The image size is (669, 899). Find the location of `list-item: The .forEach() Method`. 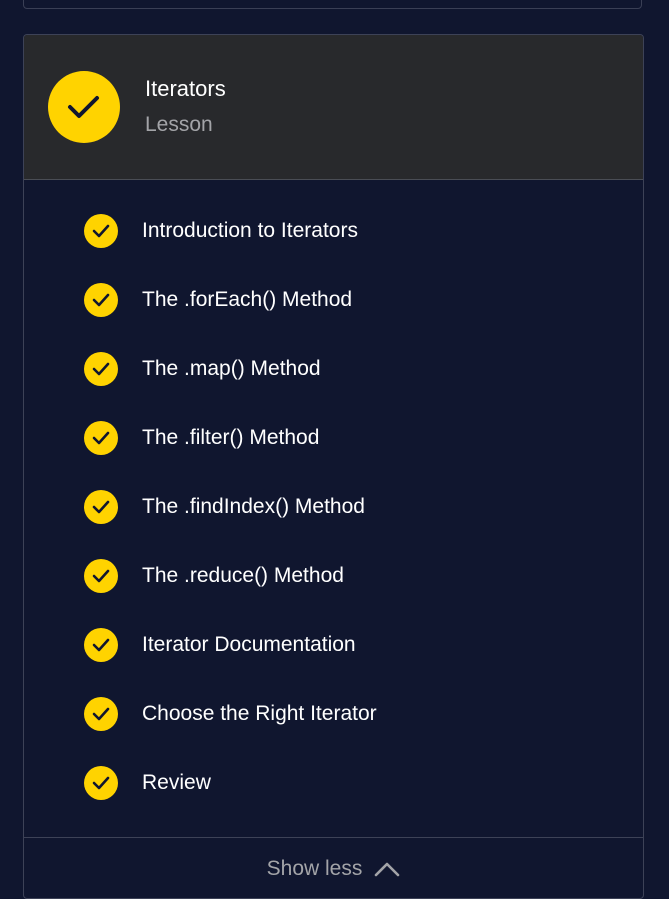

list-item: The .forEach() Method is located at coordinates (333, 298).